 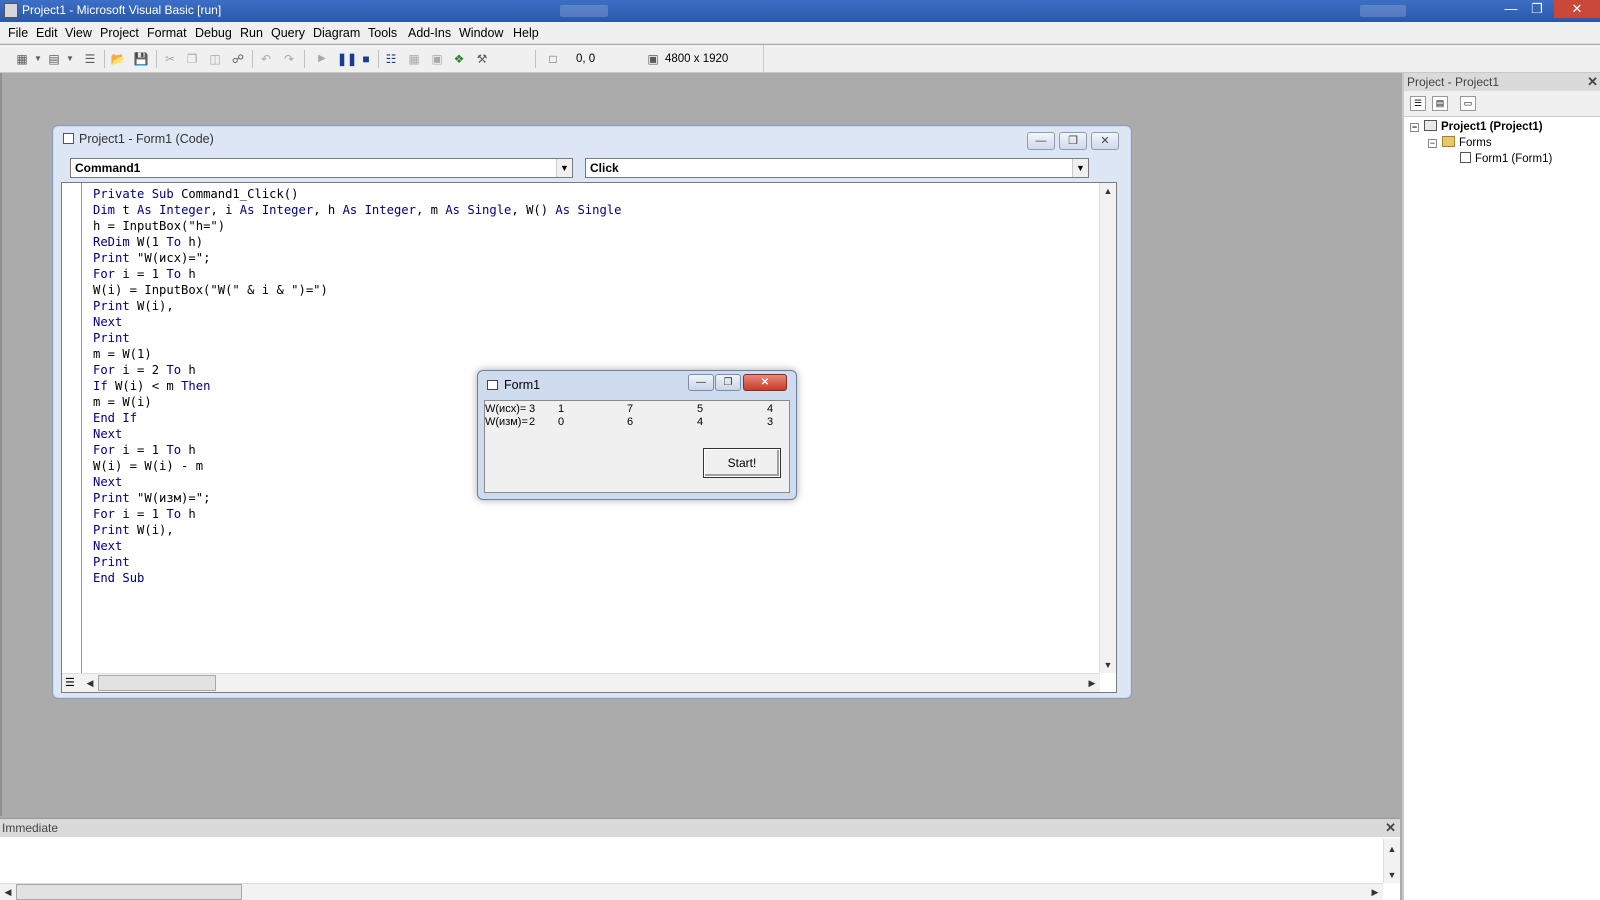 What do you see at coordinates (1460, 142) in the screenshot?
I see `tree-node-forms: − Forms` at bounding box center [1460, 142].